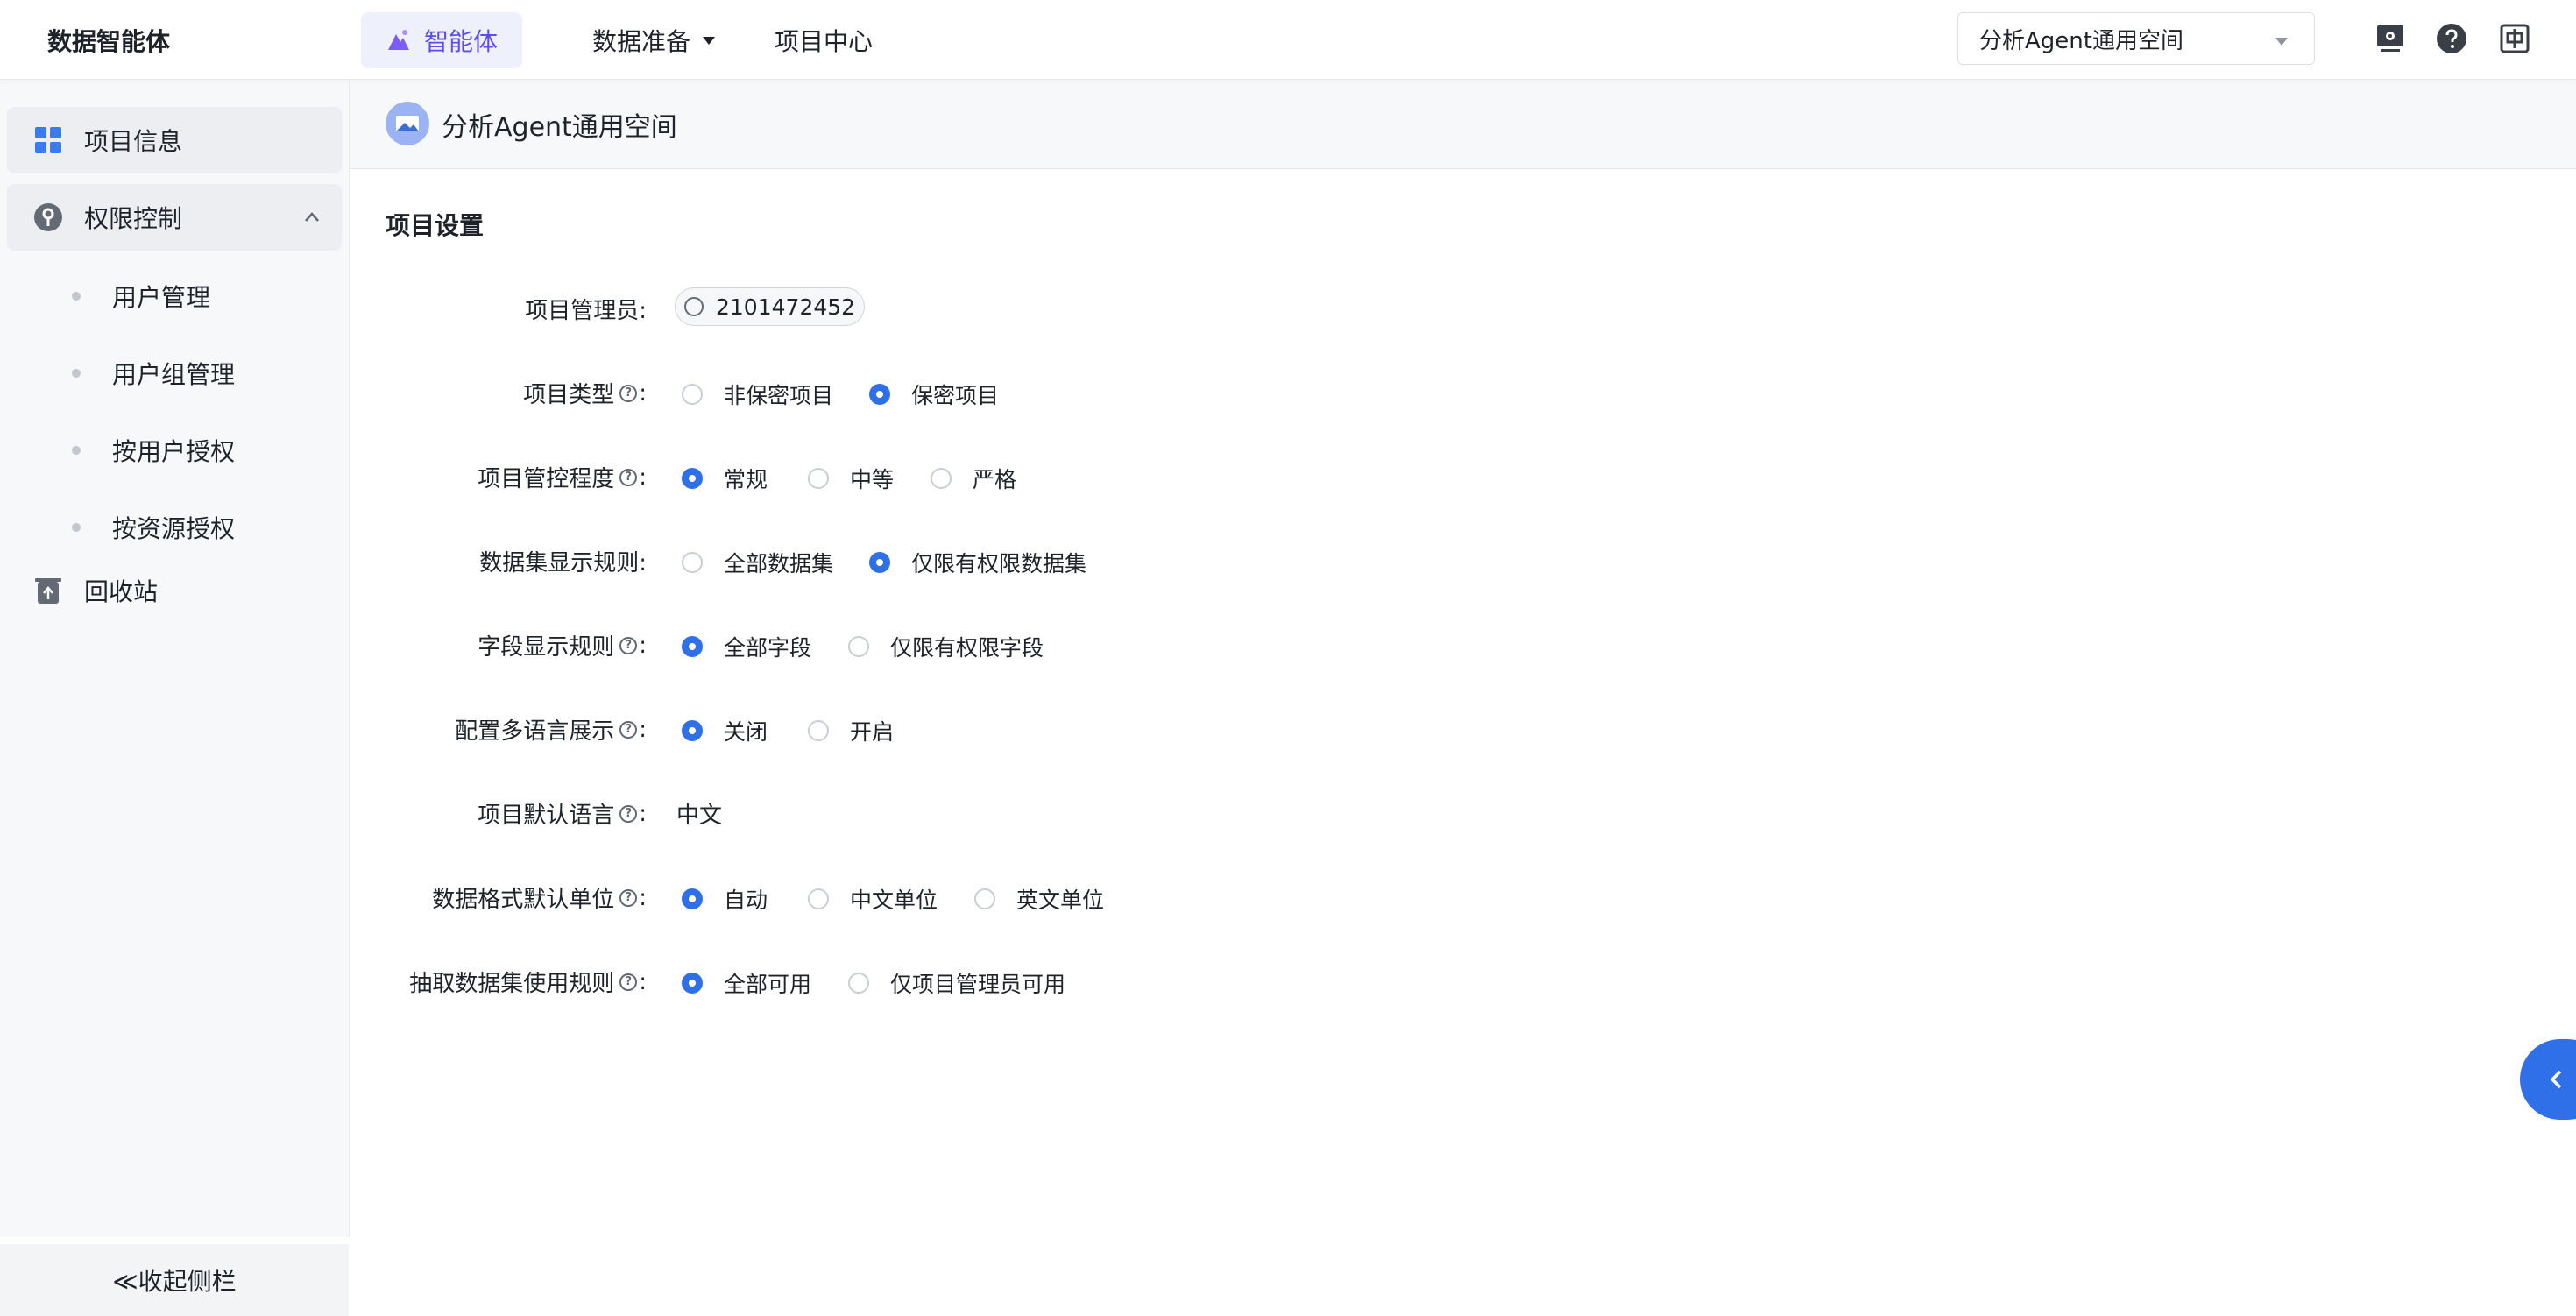 Image resolution: width=2576 pixels, height=1316 pixels. I want to click on setting-label: 项目默认语言?:, so click(562, 815).